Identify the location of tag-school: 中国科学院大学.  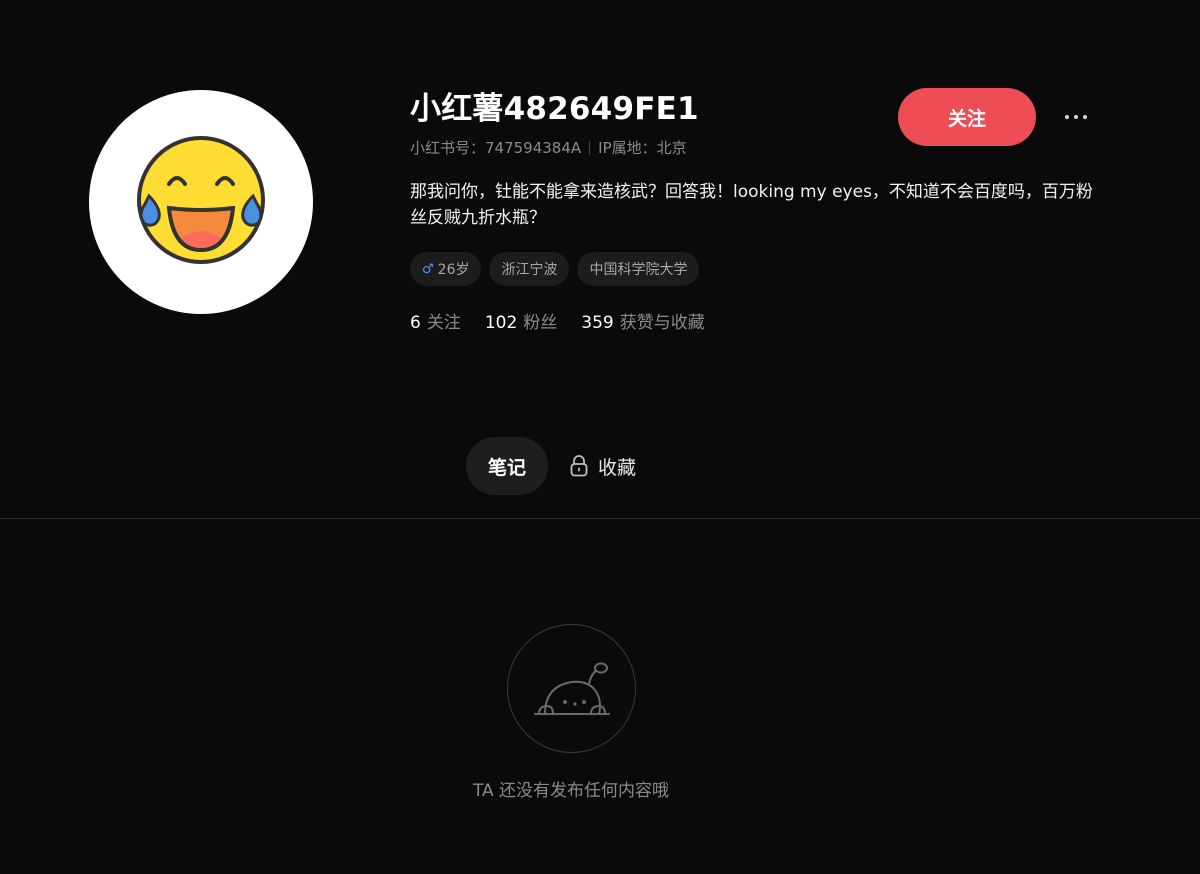
(638, 269).